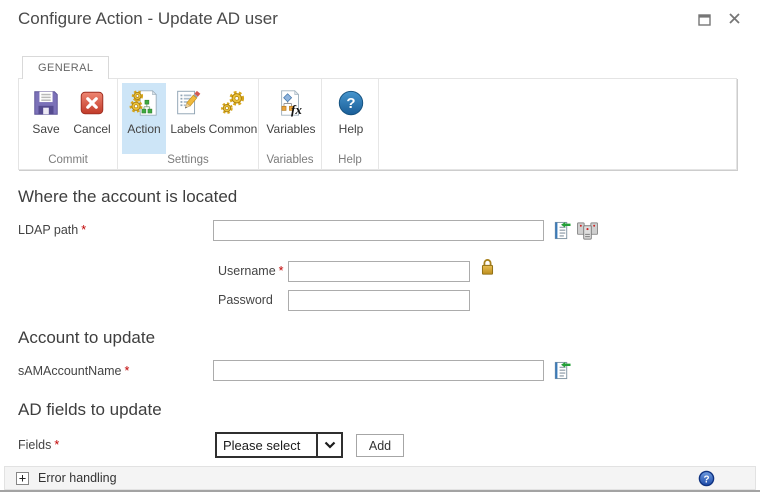  I want to click on ribbon-group-settings: Action Labels Common Settings, so click(188, 124).